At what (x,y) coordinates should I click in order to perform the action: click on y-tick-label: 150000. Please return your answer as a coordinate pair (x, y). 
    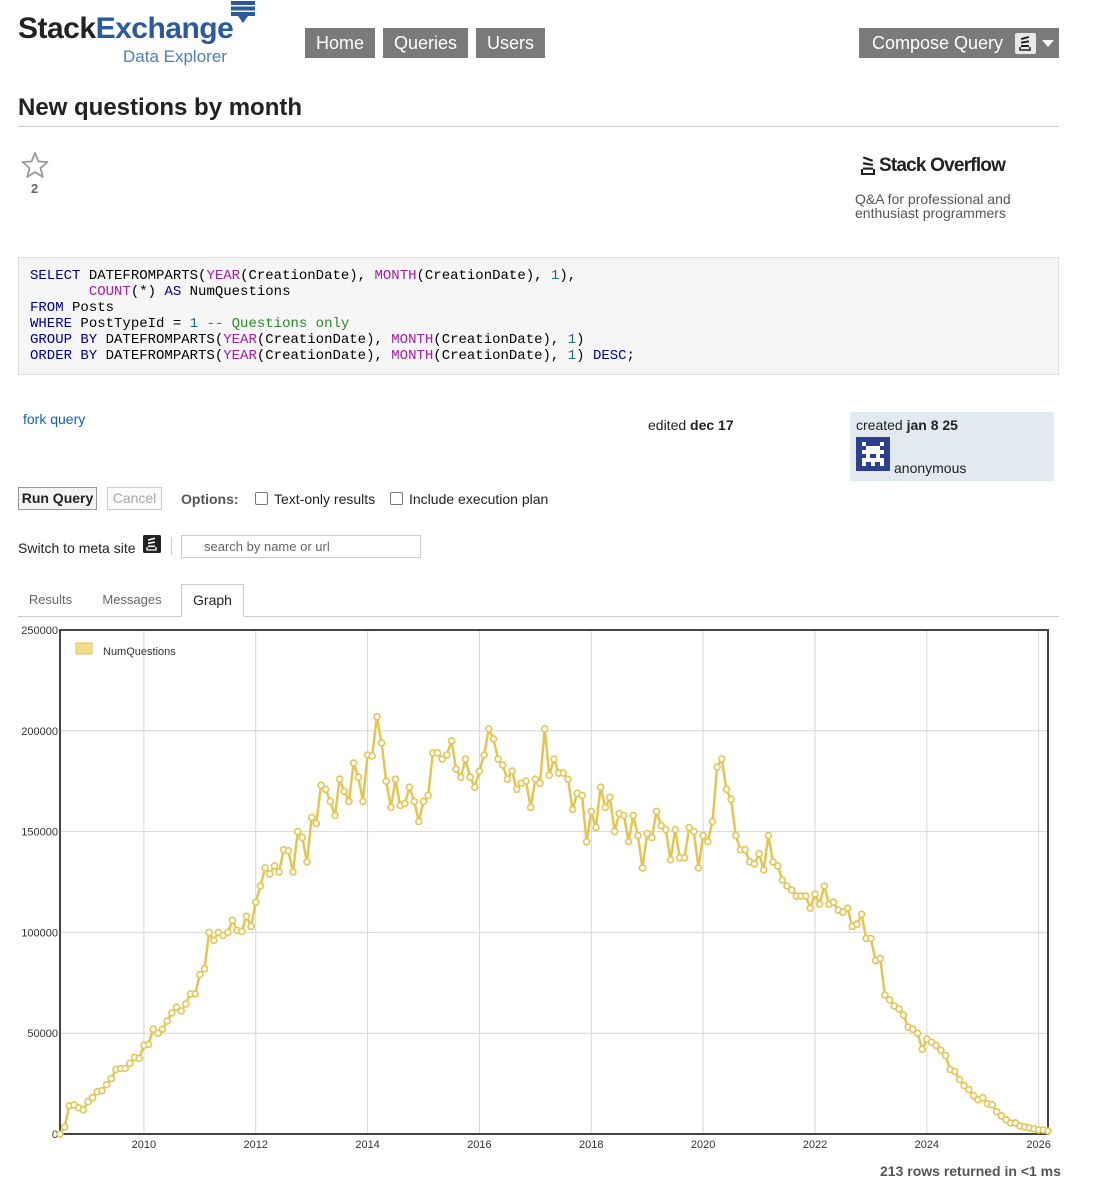
    Looking at the image, I should click on (39, 833).